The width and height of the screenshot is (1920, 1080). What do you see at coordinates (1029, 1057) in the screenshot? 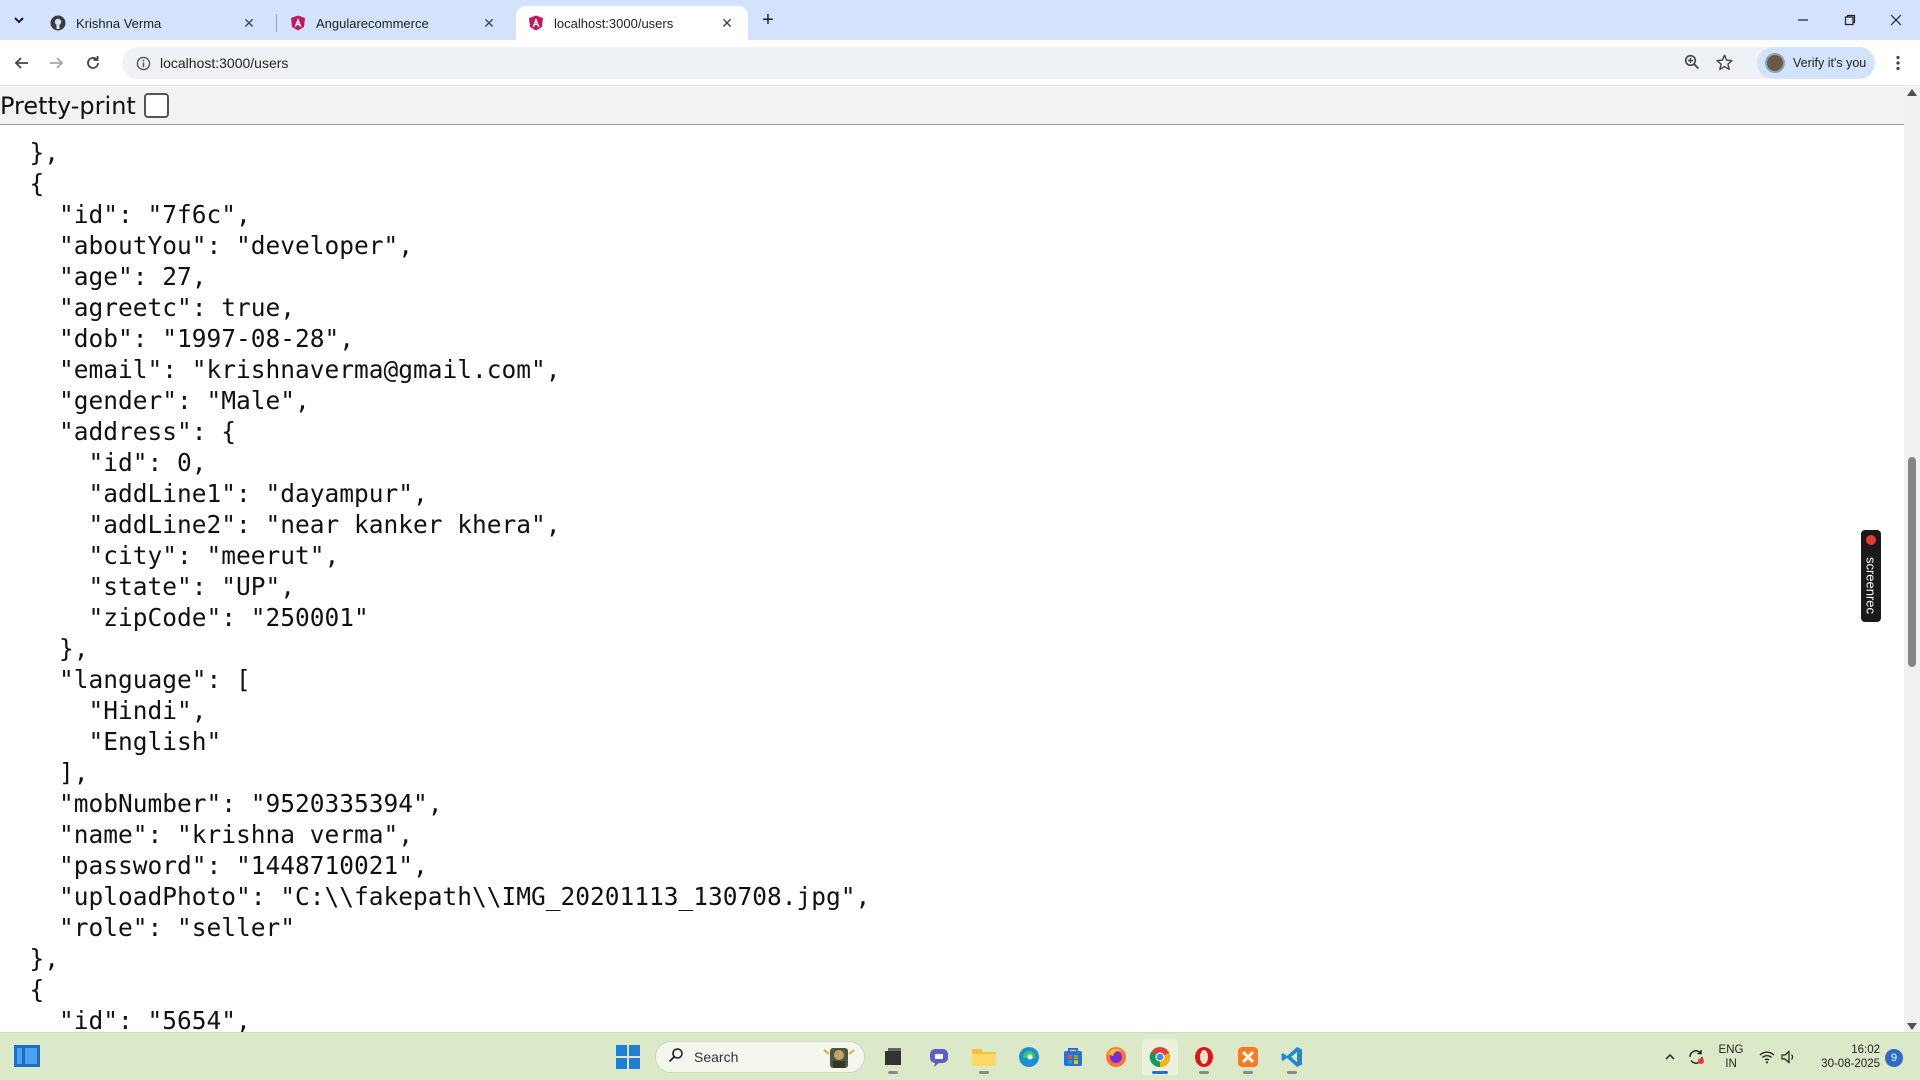
I see `taskbar-edge` at bounding box center [1029, 1057].